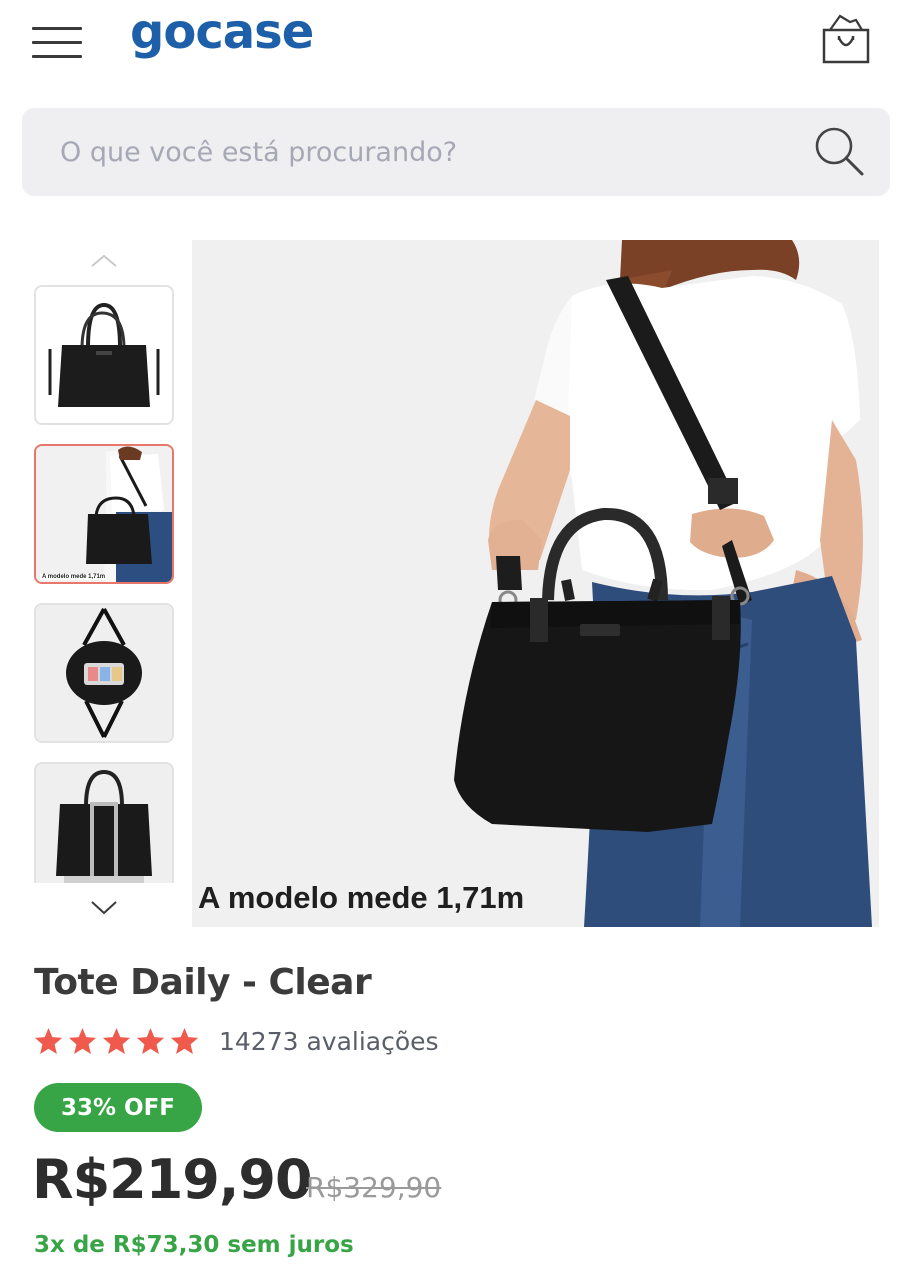 Image resolution: width=911 pixels, height=1280 pixels. I want to click on chevron-up-icon, so click(104, 260).